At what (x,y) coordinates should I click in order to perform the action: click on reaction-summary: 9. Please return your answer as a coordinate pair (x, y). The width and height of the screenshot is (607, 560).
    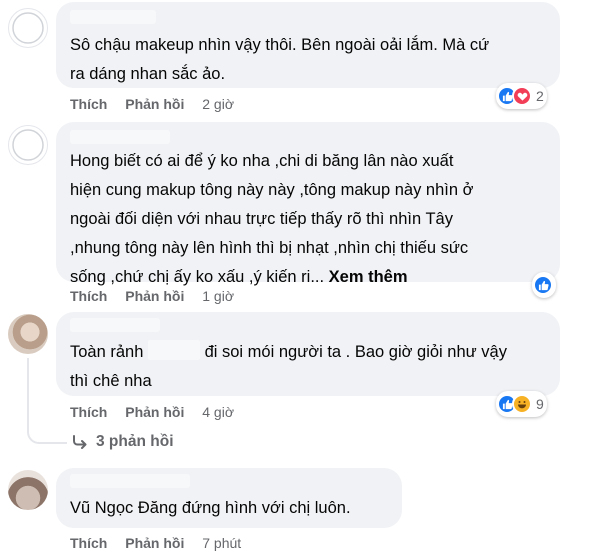
    Looking at the image, I should click on (521, 404).